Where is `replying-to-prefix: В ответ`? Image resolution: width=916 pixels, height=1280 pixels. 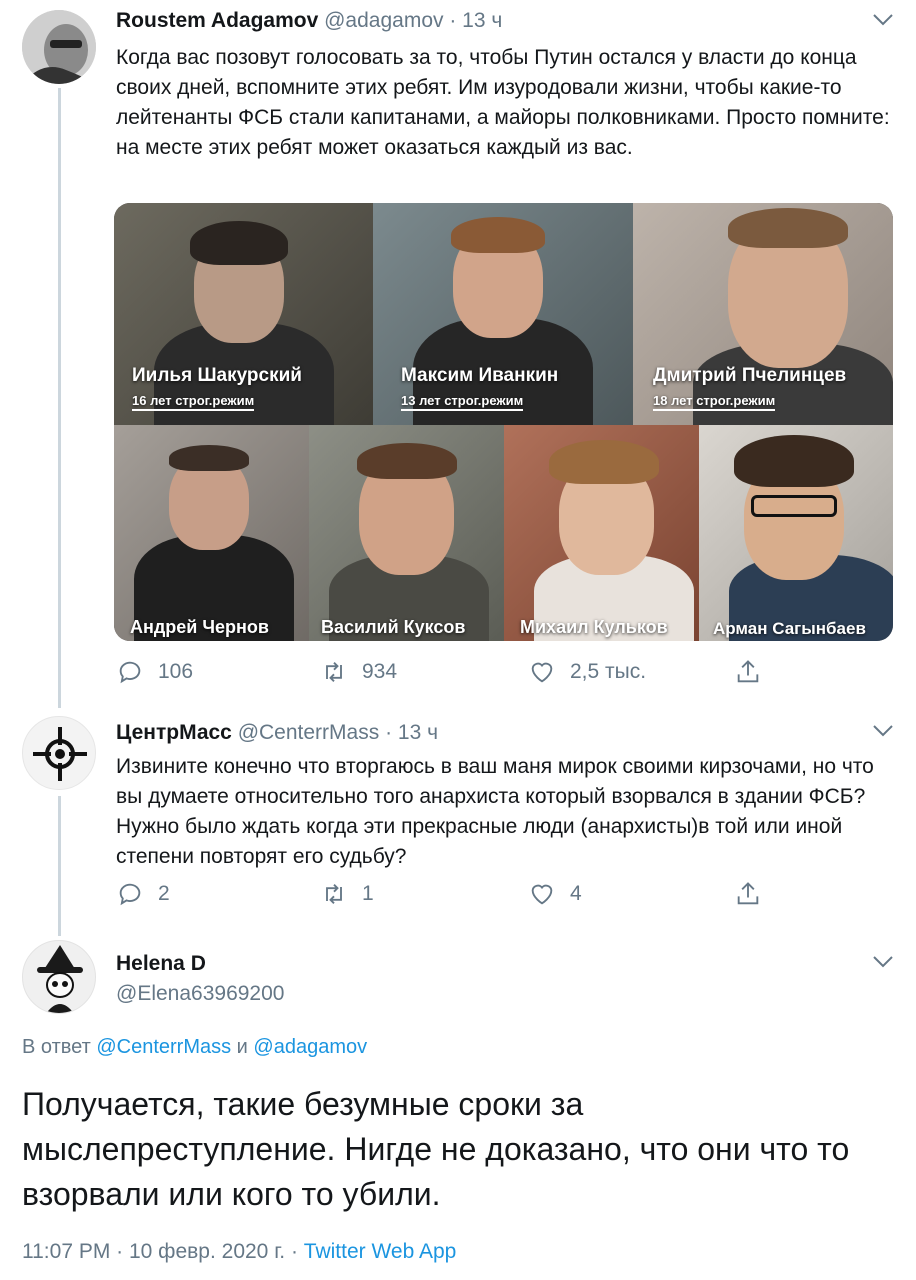
replying-to-prefix: В ответ is located at coordinates (56, 1047).